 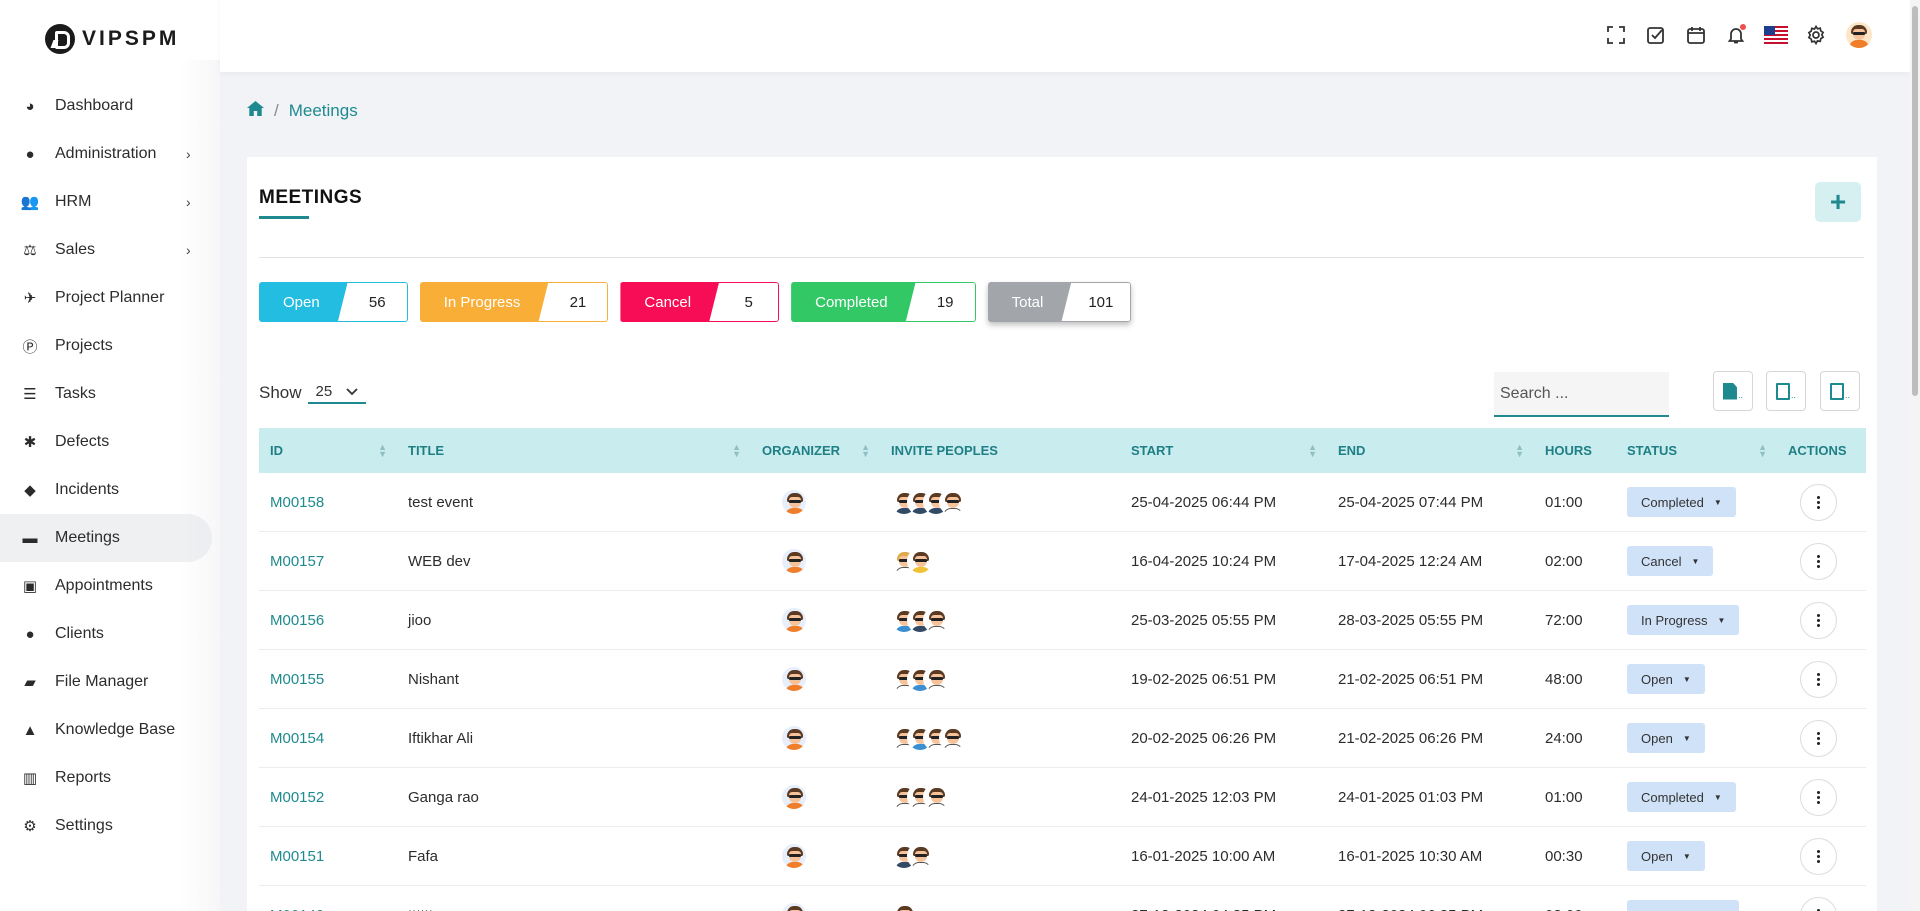 I want to click on bell-icon, so click(x=1736, y=35).